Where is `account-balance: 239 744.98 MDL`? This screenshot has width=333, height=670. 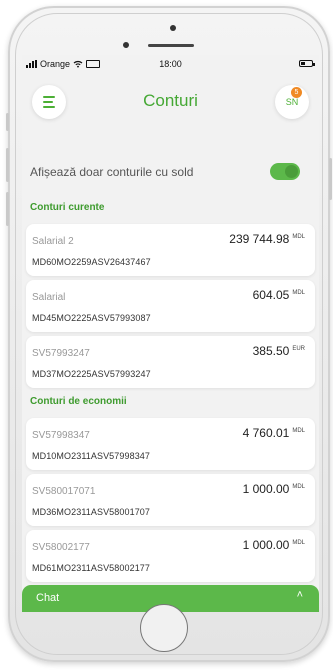 account-balance: 239 744.98 MDL is located at coordinates (267, 239).